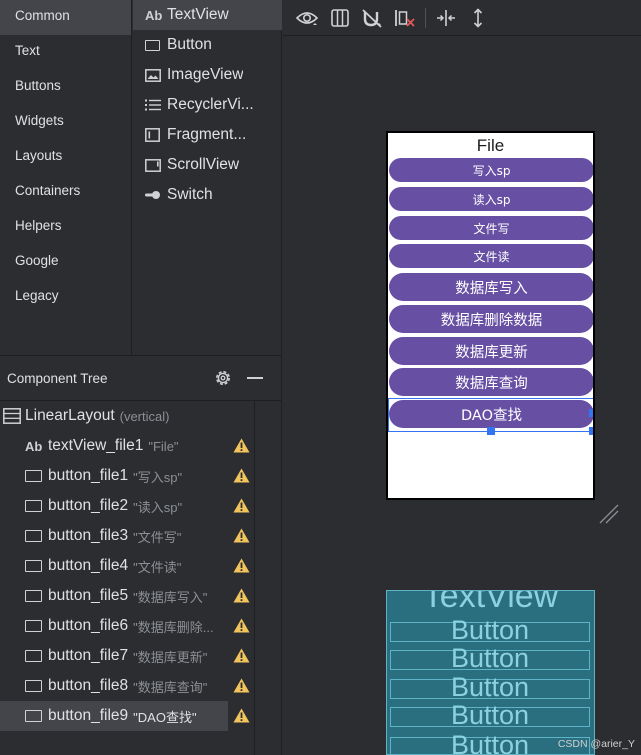 The width and height of the screenshot is (641, 755). I want to click on imageview-icon, so click(156, 75).